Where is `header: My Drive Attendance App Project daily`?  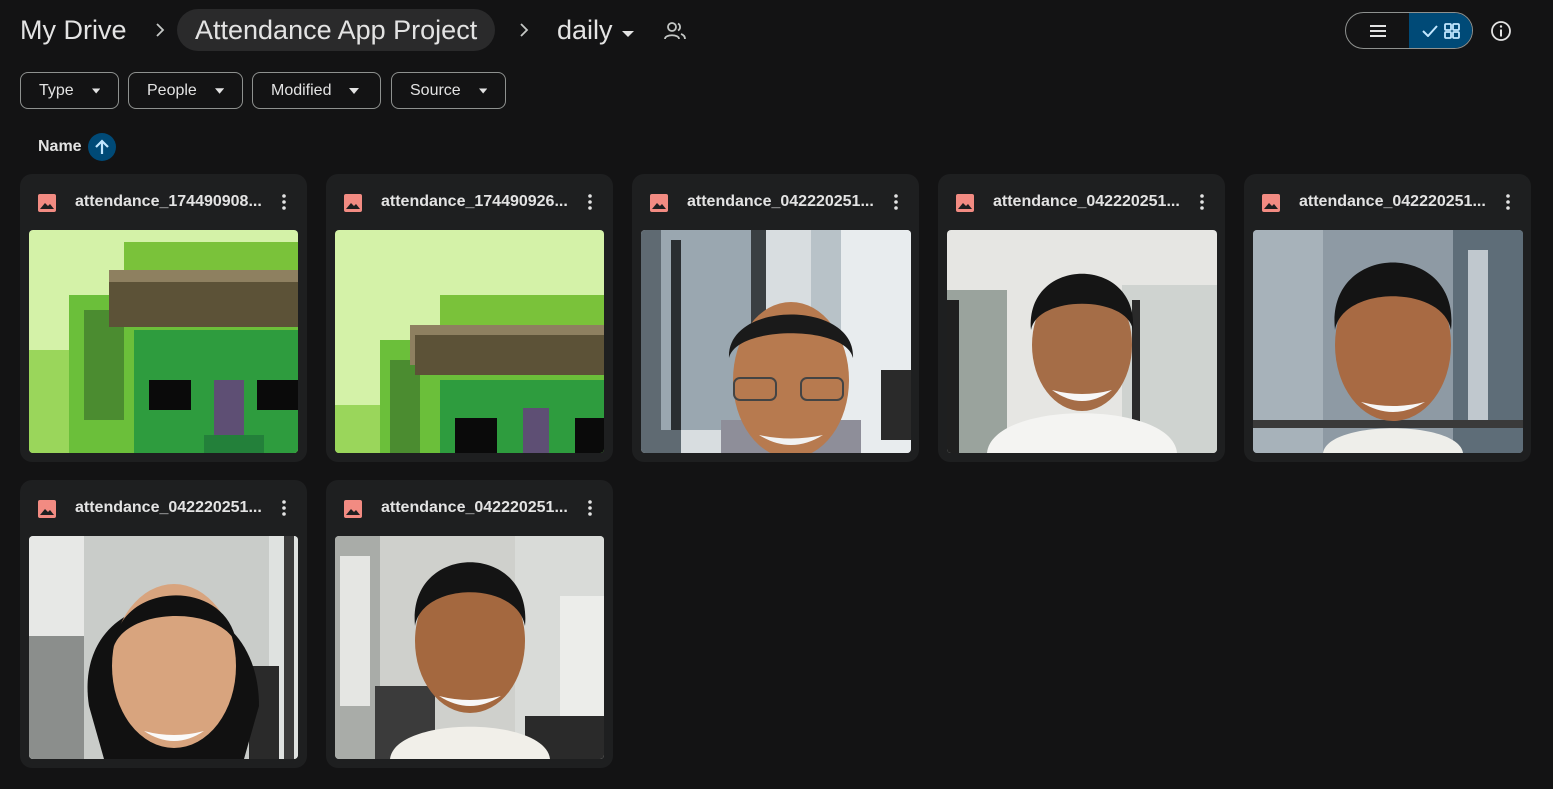 header: My Drive Attendance App Project daily is located at coordinates (776, 31).